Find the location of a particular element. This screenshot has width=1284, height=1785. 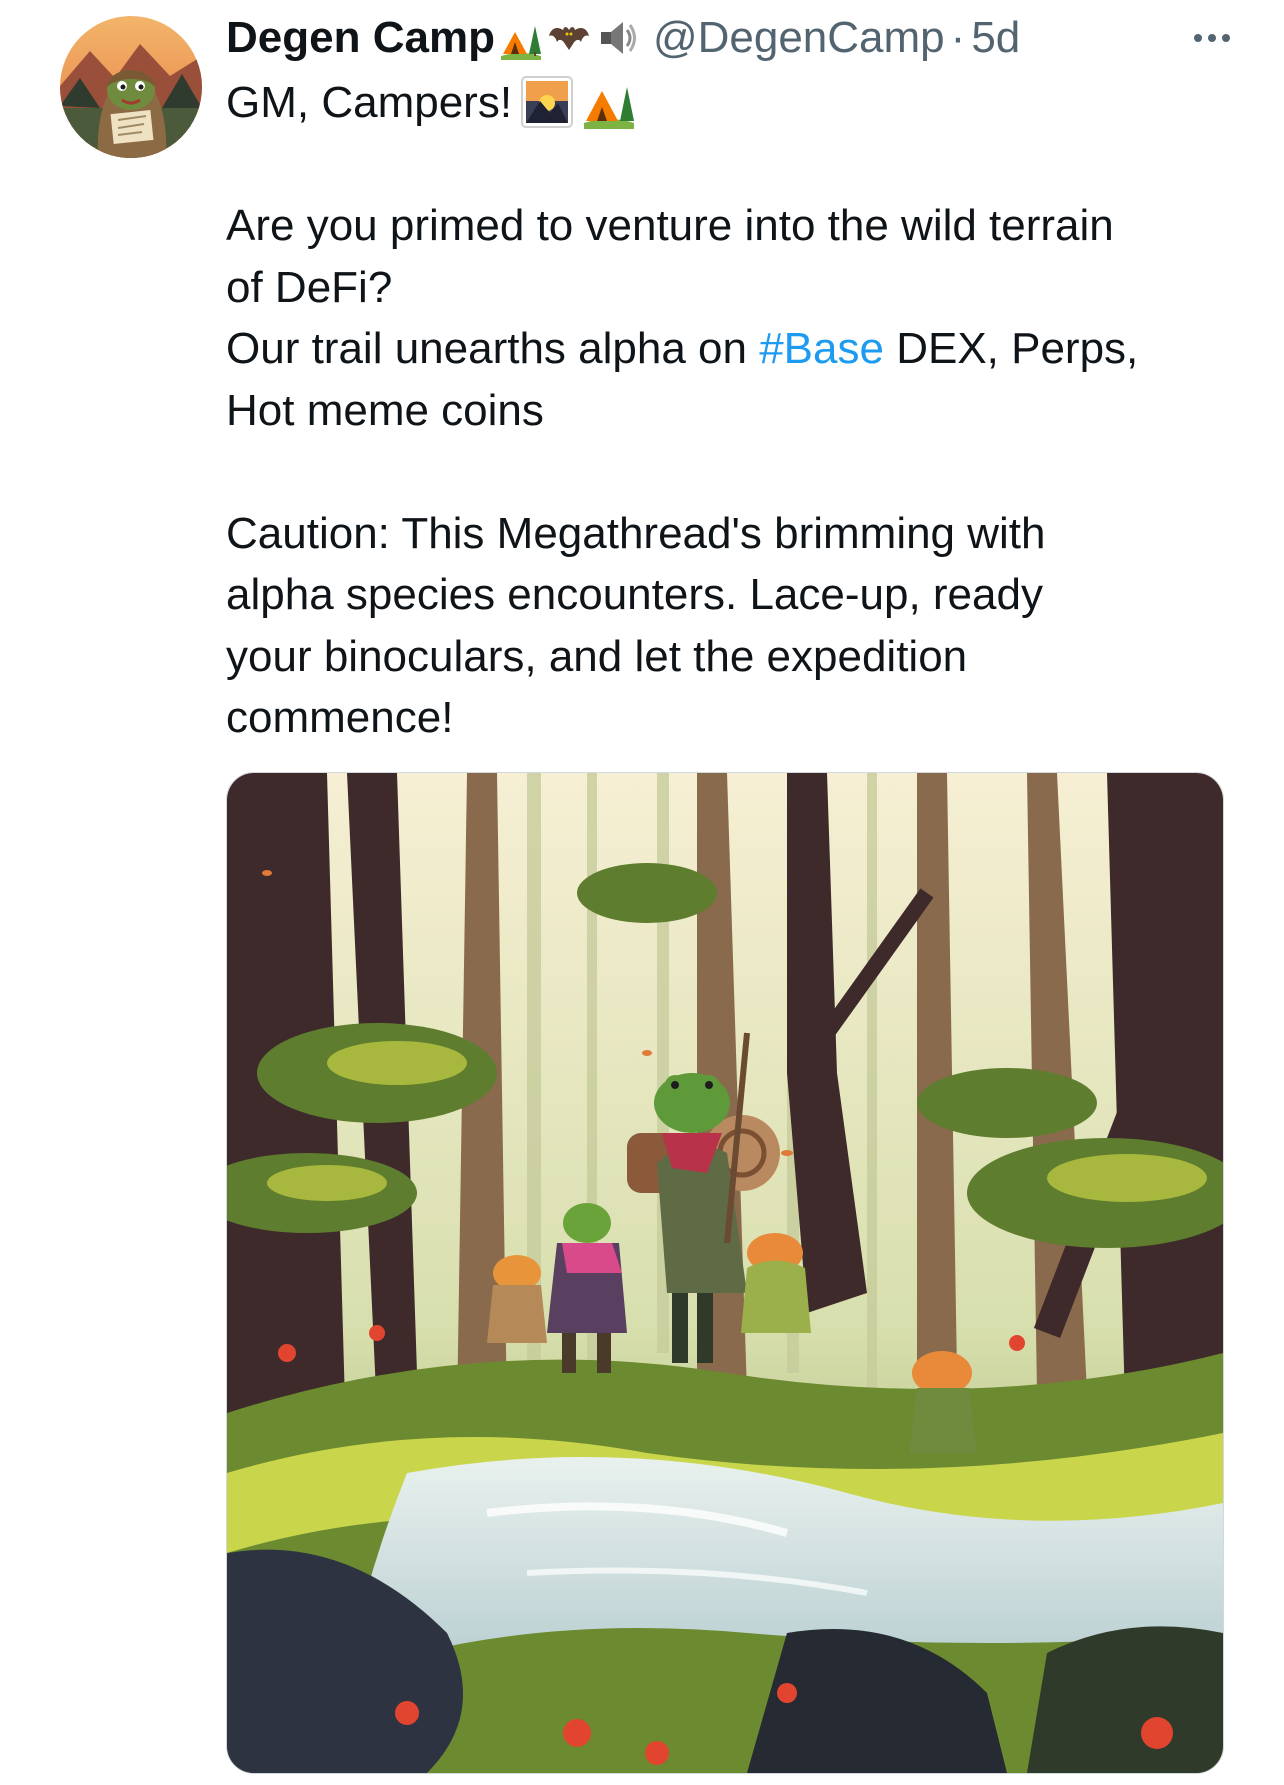

greeting-text: GM, Campers! is located at coordinates (369, 102).